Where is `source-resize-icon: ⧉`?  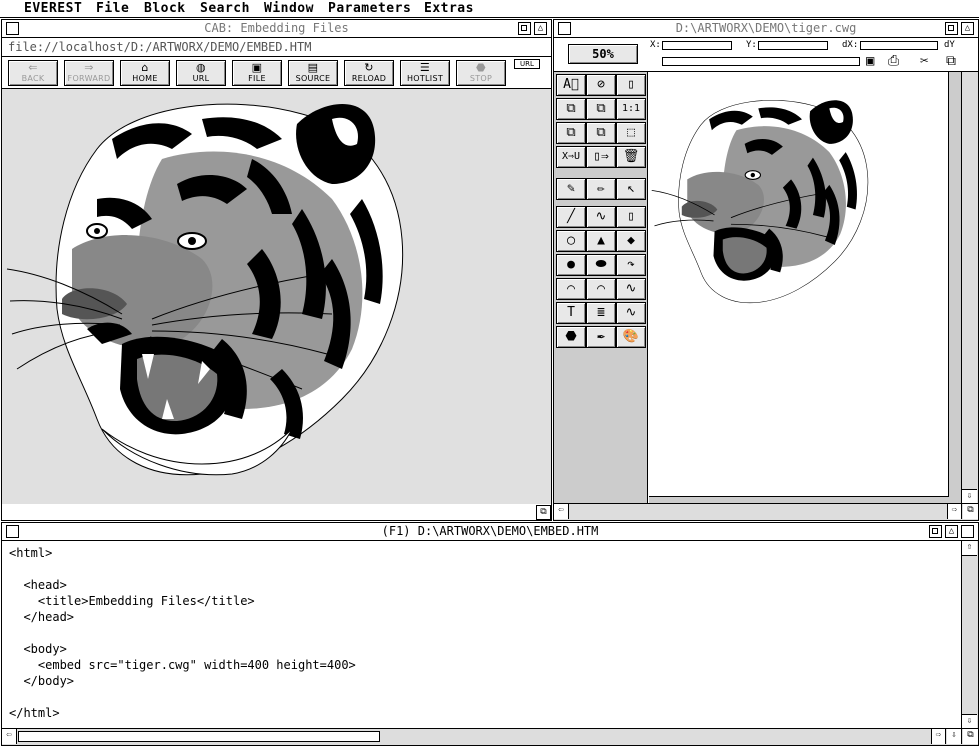
source-resize-icon: ⧉ is located at coordinates (970, 736).